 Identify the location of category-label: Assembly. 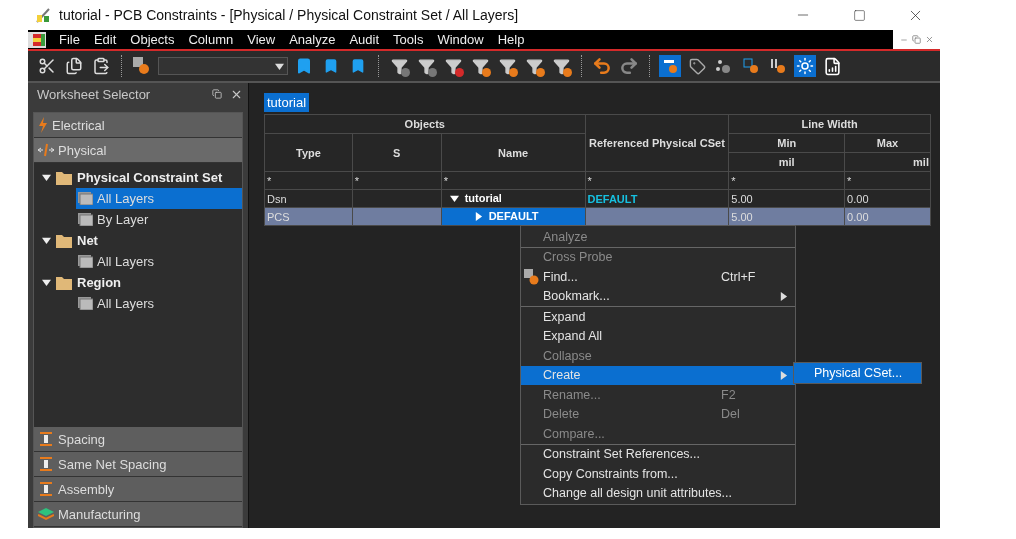
(86, 489).